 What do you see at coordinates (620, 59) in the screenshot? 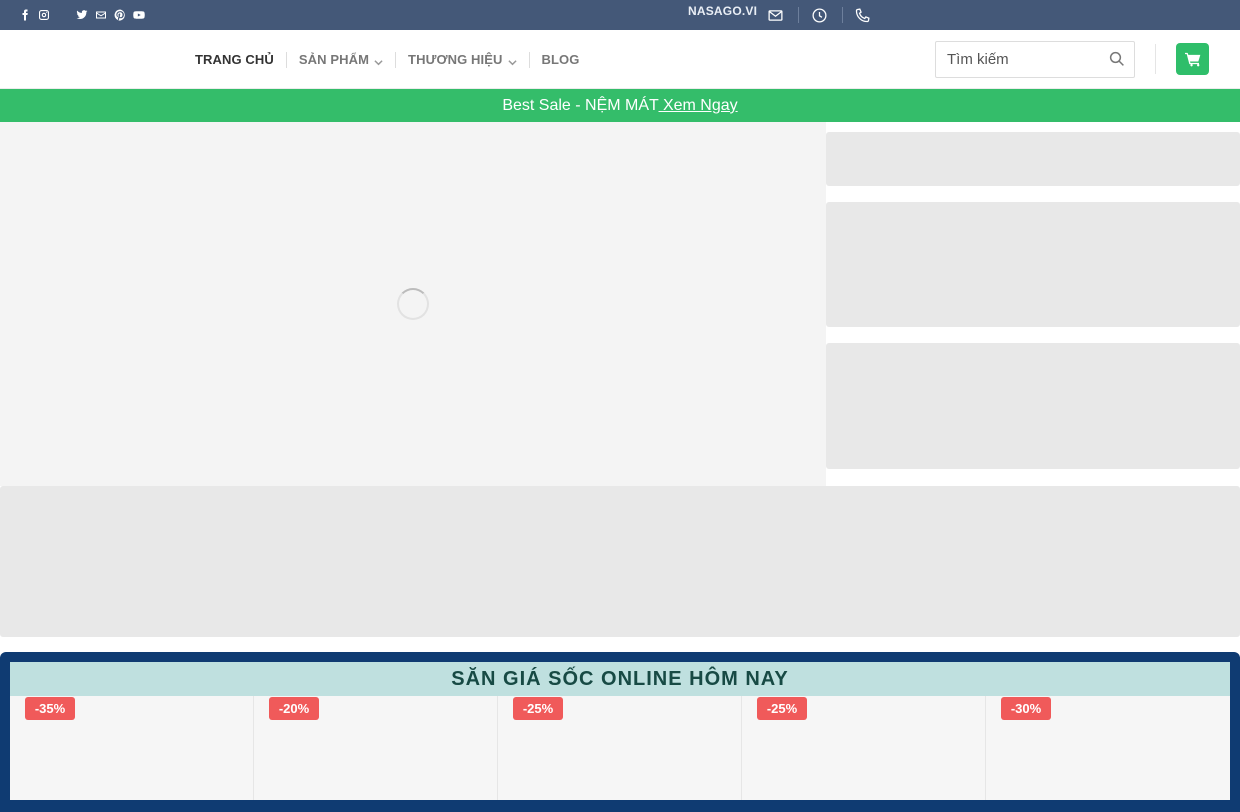
I see `main-header: TRANG CHỦ SẢN PHẨM THƯƠNG HIỆU BLOG` at bounding box center [620, 59].